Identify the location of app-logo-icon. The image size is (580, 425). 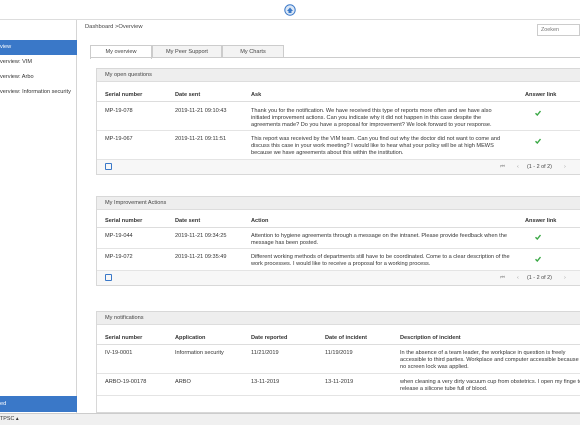
(290, 10).